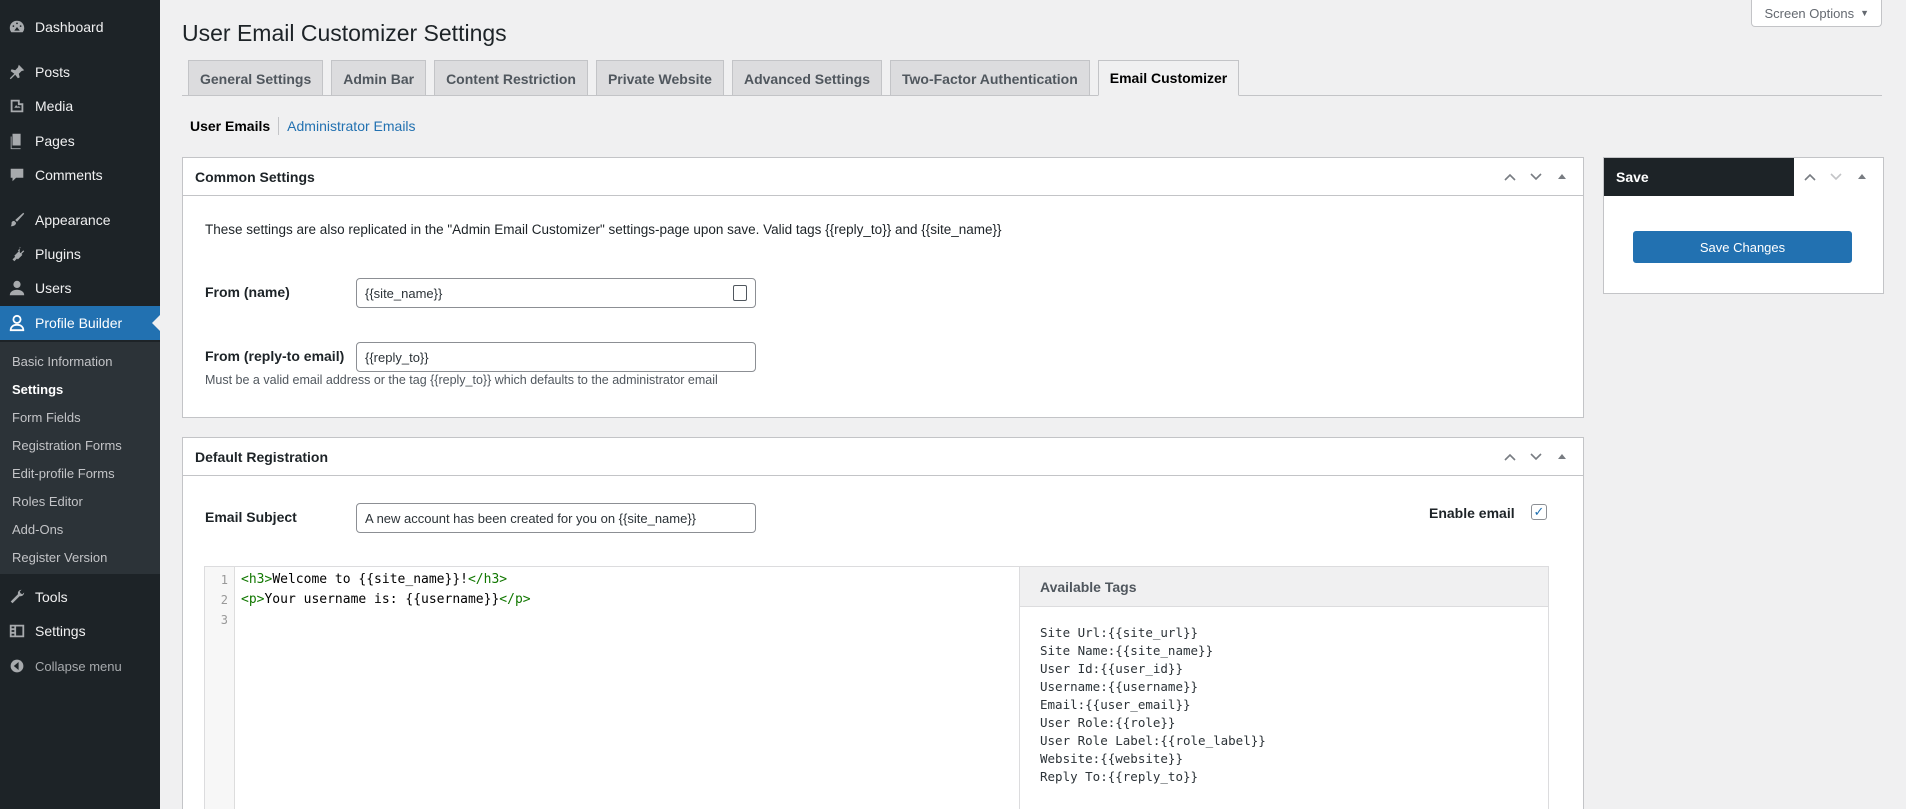  I want to click on code-line: <p>Your username is: {{username}}</p>, so click(386, 599).